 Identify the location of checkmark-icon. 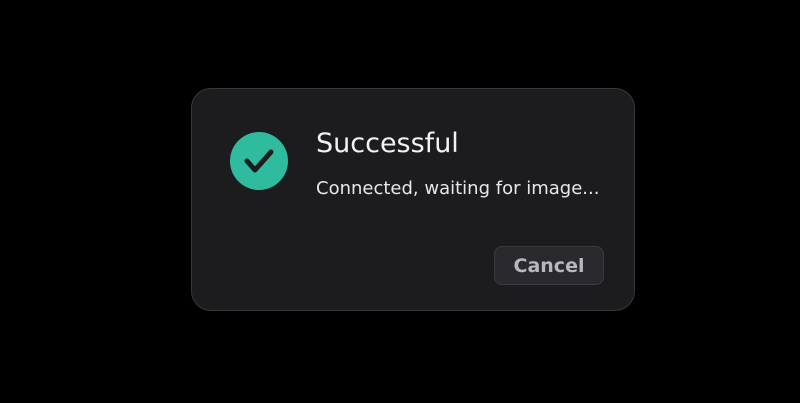
(259, 161).